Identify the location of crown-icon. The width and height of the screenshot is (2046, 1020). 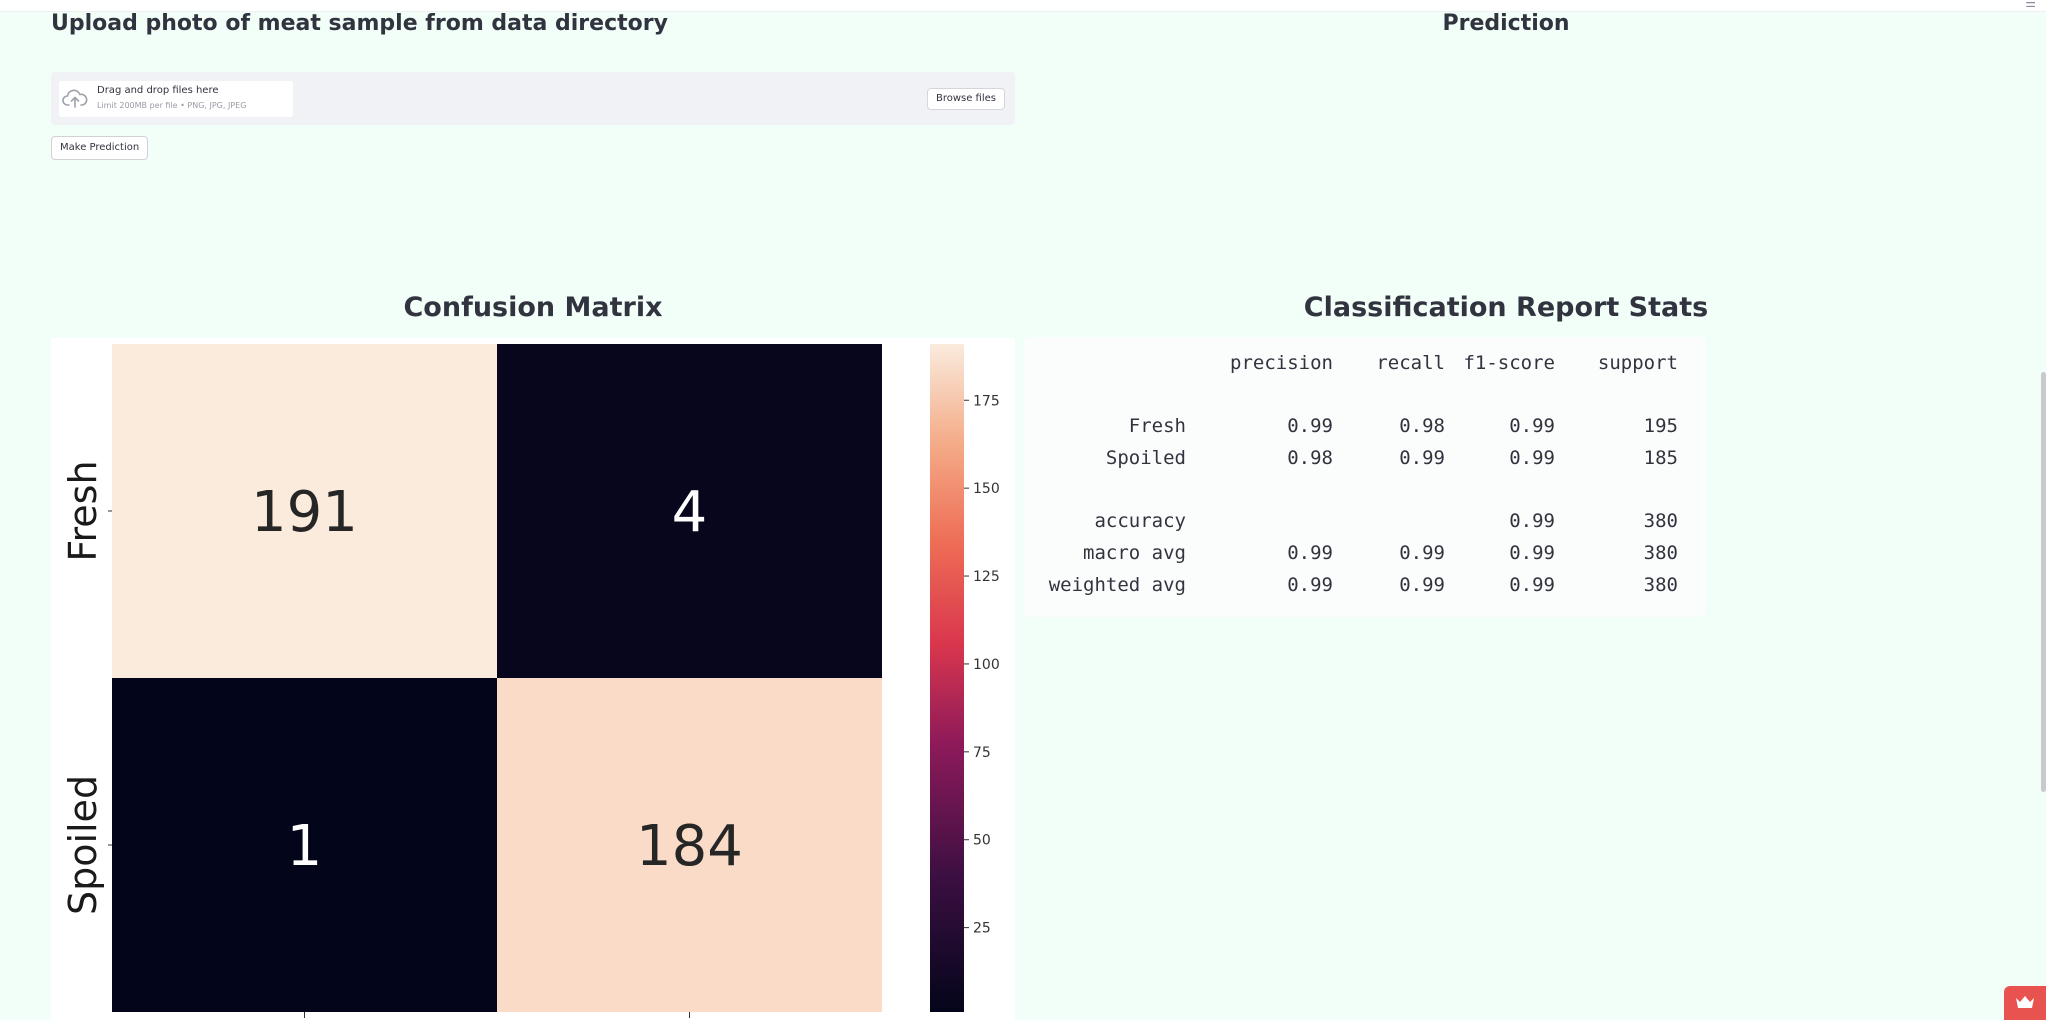
(2025, 1002).